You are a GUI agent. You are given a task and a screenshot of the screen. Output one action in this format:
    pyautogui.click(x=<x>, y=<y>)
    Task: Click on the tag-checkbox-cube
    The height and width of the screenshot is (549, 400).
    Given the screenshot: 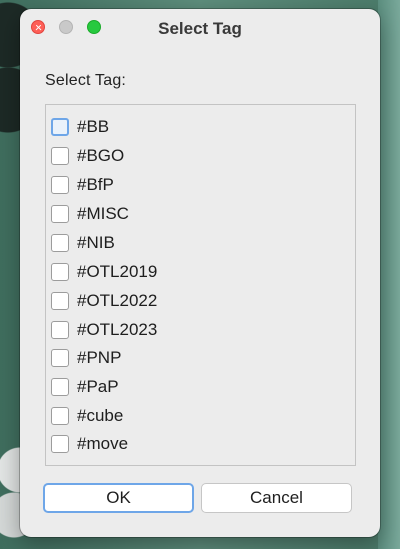 What is the action you would take?
    pyautogui.click(x=60, y=416)
    